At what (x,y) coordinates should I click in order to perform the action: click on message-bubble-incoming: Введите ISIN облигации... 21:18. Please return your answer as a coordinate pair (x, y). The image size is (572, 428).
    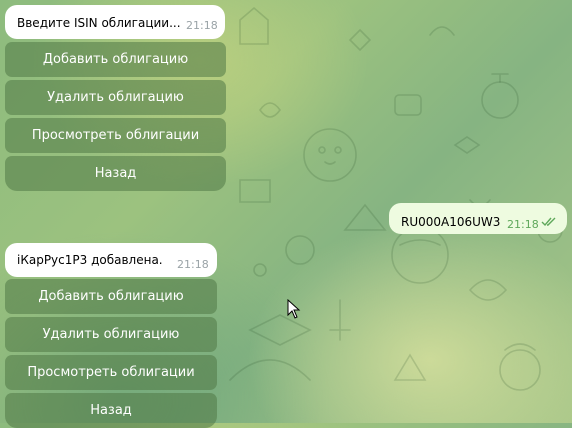
    Looking at the image, I should click on (115, 22).